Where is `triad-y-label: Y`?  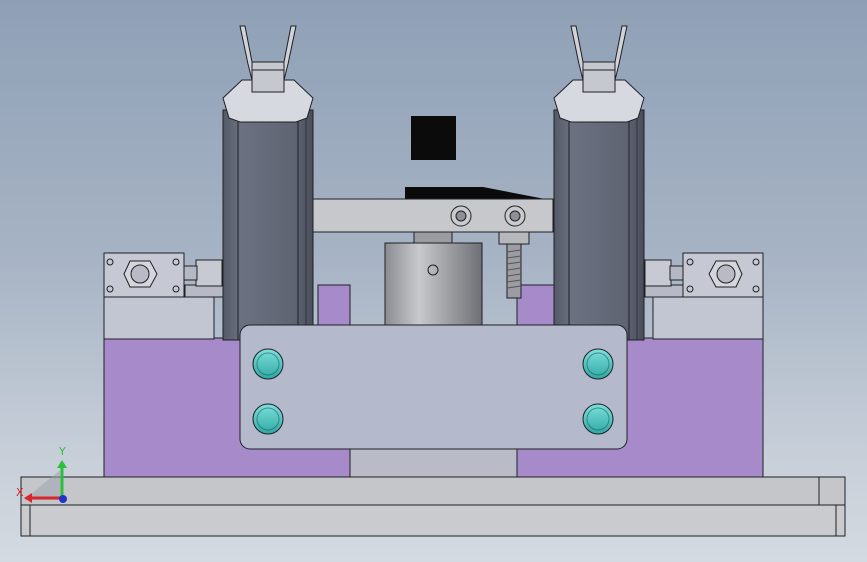
triad-y-label: Y is located at coordinates (62, 451).